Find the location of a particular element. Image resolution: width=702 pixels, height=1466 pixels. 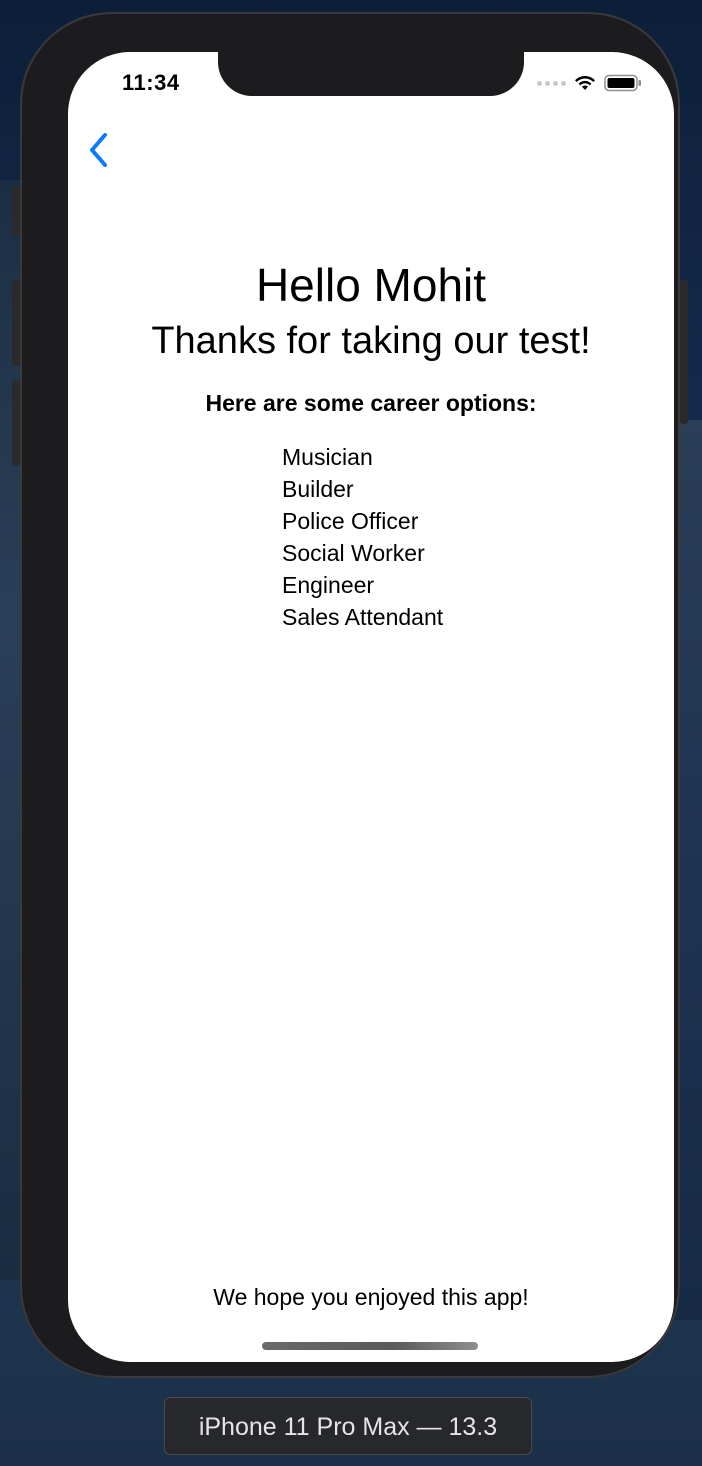

chevron-left-icon is located at coordinates (98, 150).